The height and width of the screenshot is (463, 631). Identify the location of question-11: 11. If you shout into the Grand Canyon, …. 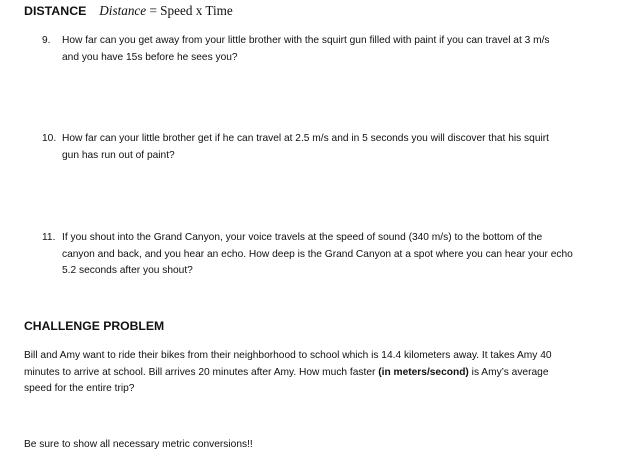
(327, 255).